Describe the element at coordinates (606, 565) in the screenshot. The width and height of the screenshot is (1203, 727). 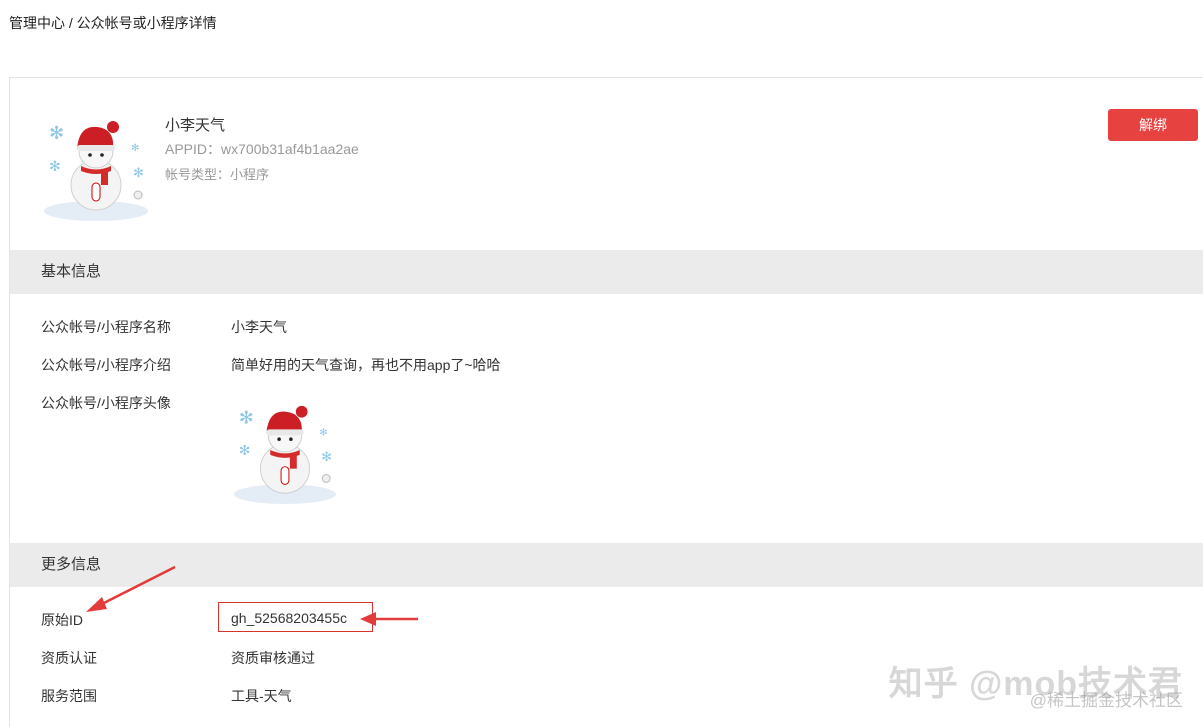
I see `more-info-header: 更多信息` at that location.